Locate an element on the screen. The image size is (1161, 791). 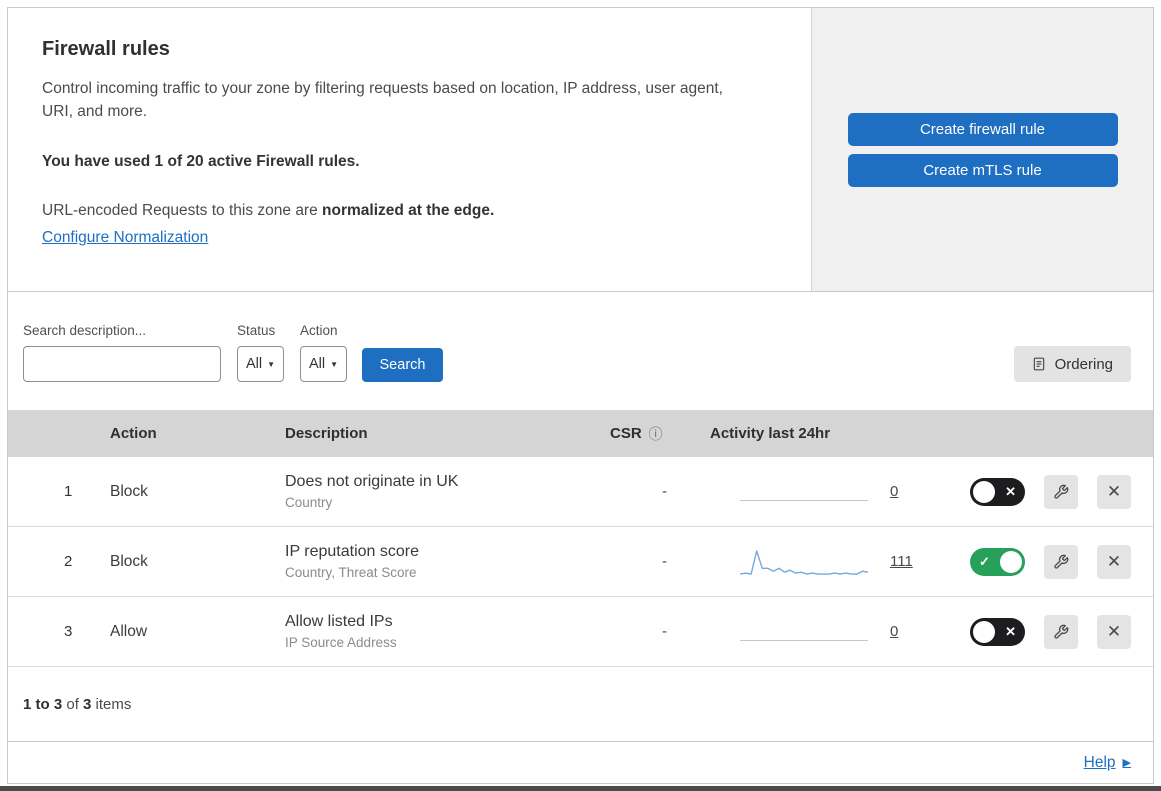
rule-controls: ✓ ✕ is located at coordinates (1045, 561).